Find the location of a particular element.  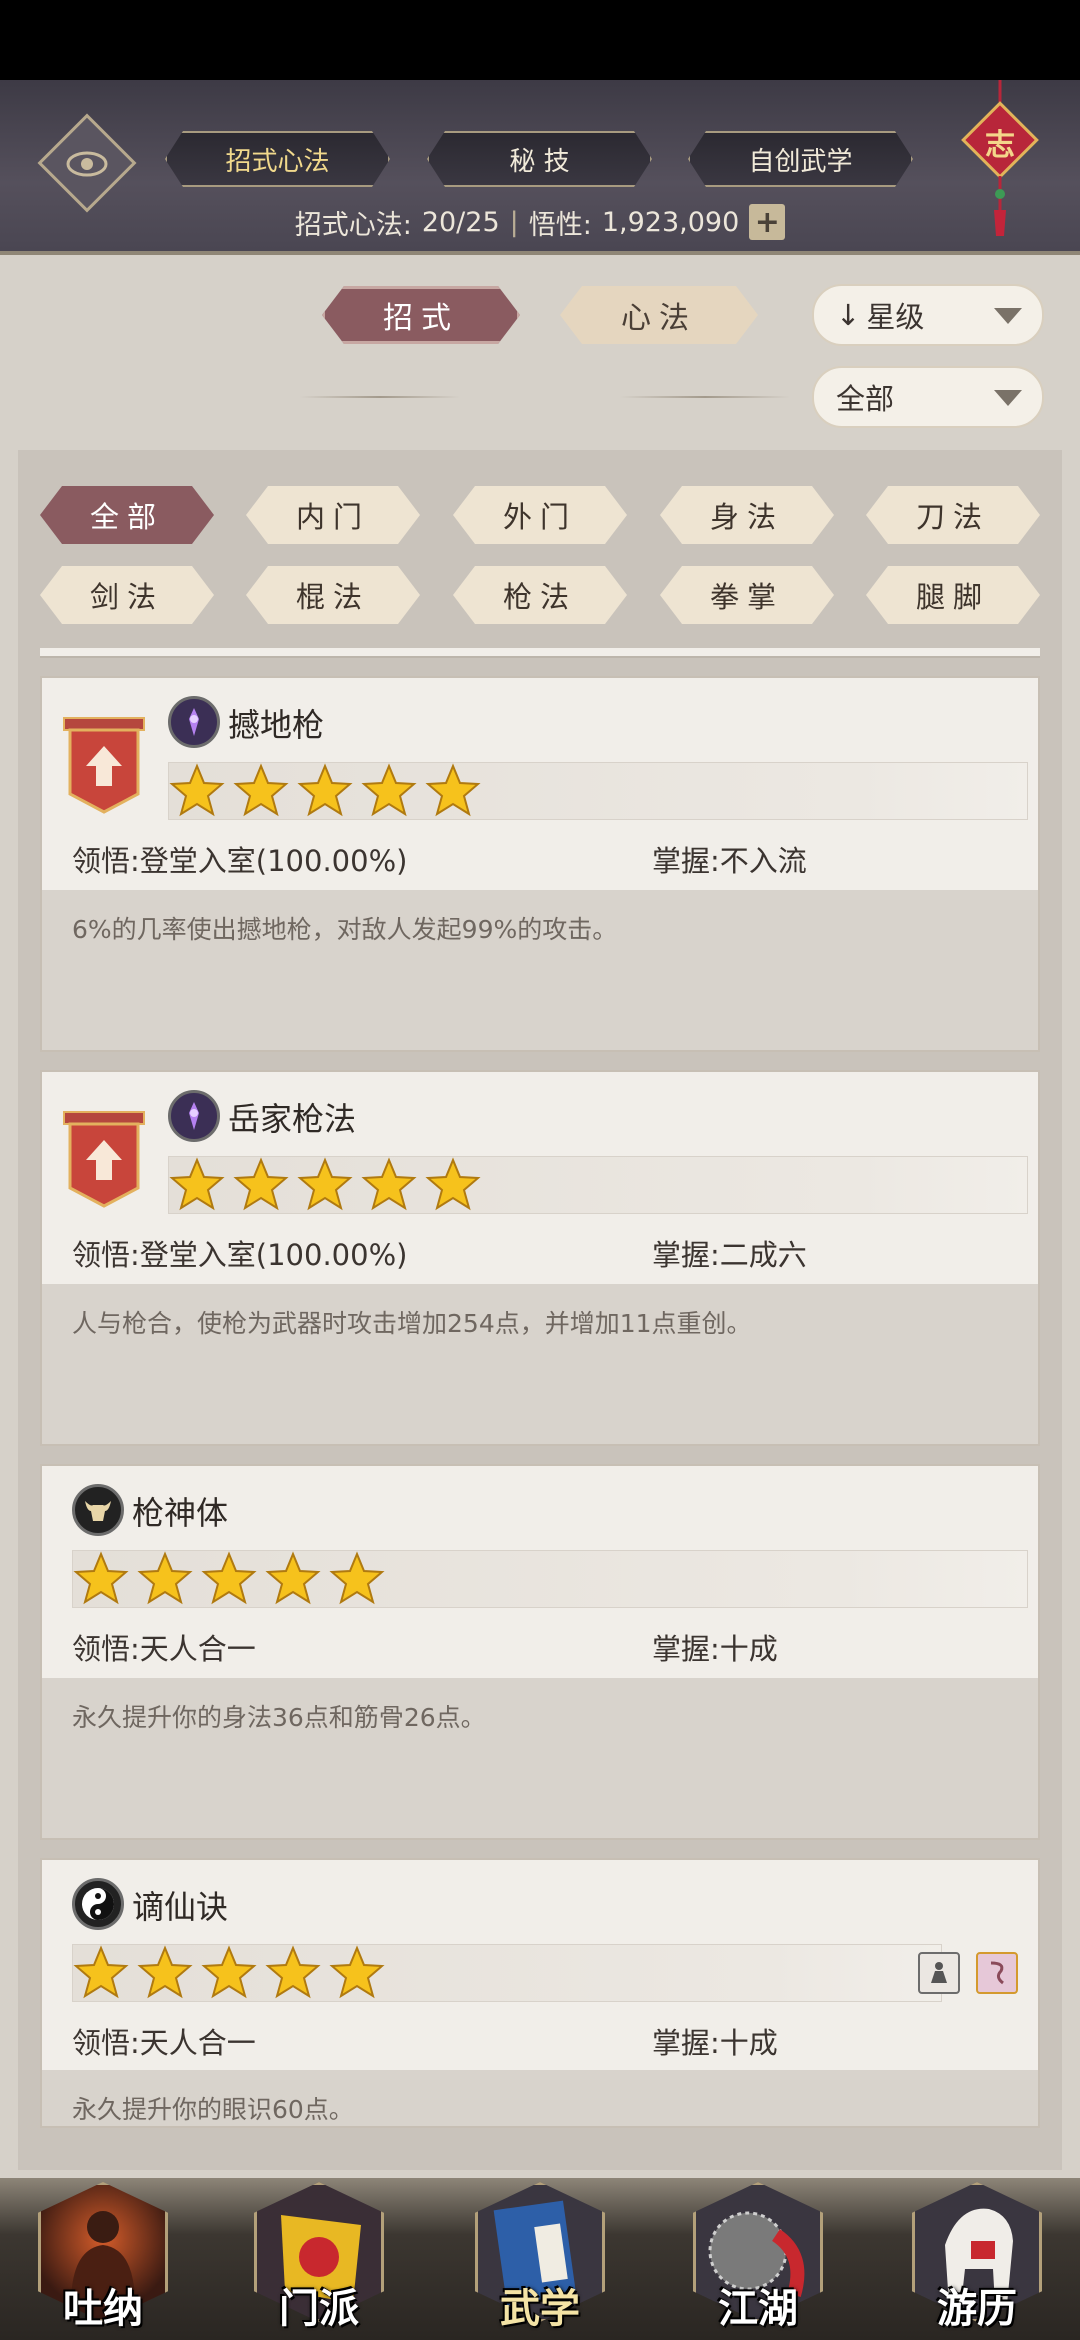

mastery-value: 不入流 is located at coordinates (763, 861).